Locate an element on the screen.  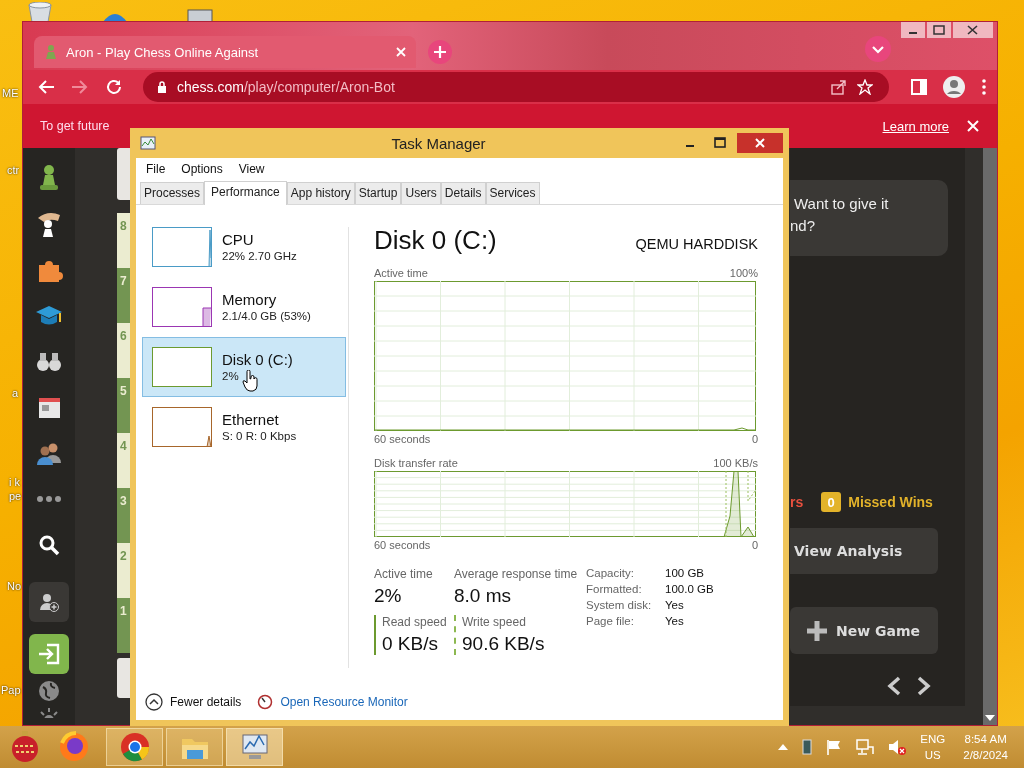
stat-label: Active time is located at coordinates (404, 574).